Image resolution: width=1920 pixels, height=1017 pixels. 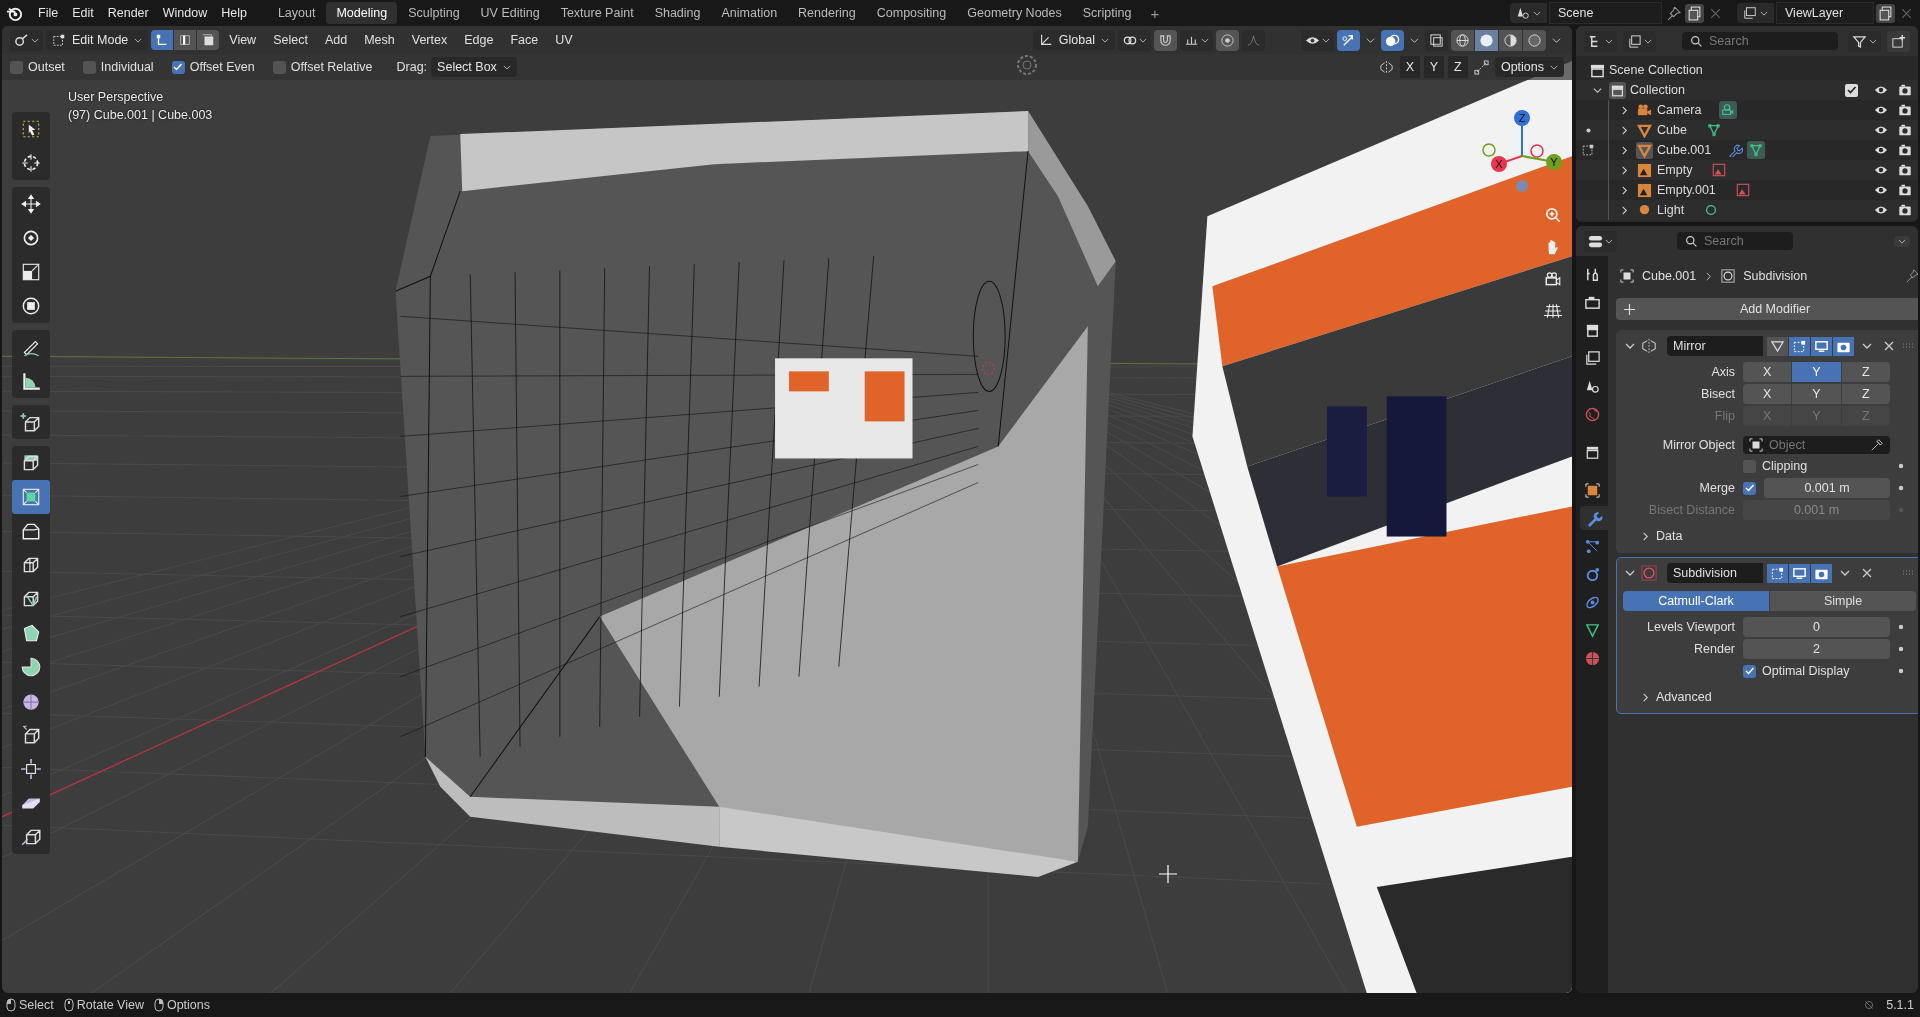 I want to click on menu-item: Face, so click(x=524, y=40).